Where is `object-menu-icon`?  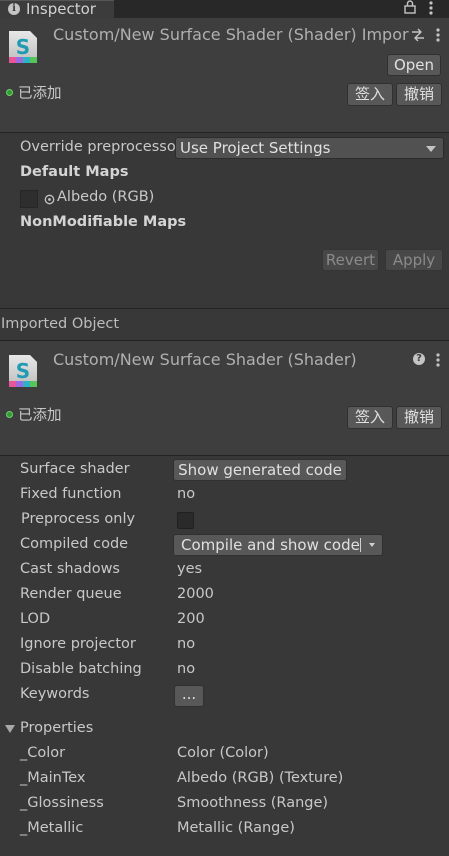
object-menu-icon is located at coordinates (438, 362).